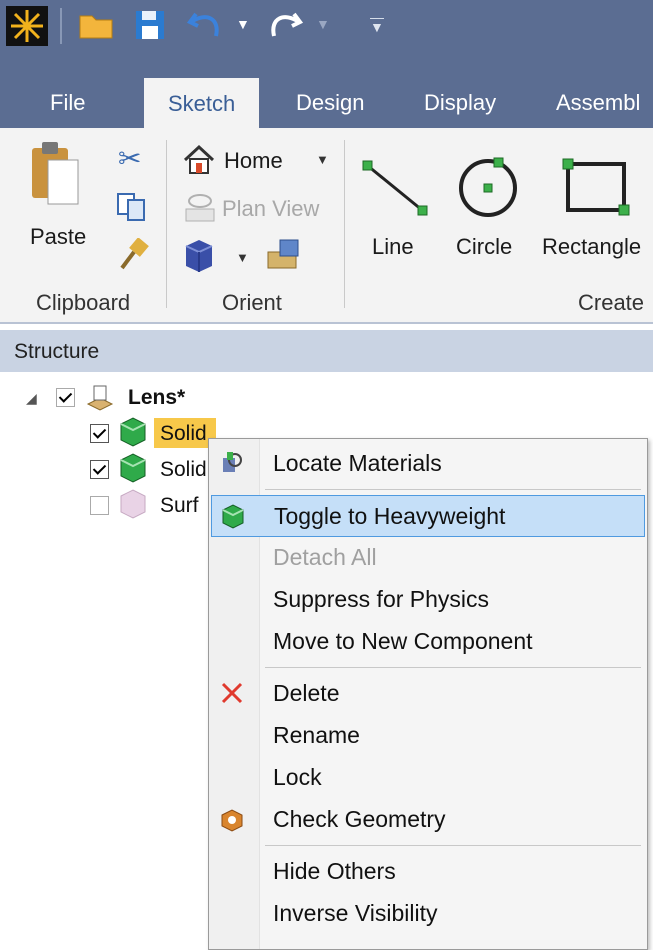 The height and width of the screenshot is (950, 653). Describe the element at coordinates (377, 22) in the screenshot. I see `customize-toolbar-icon: — ▼` at that location.